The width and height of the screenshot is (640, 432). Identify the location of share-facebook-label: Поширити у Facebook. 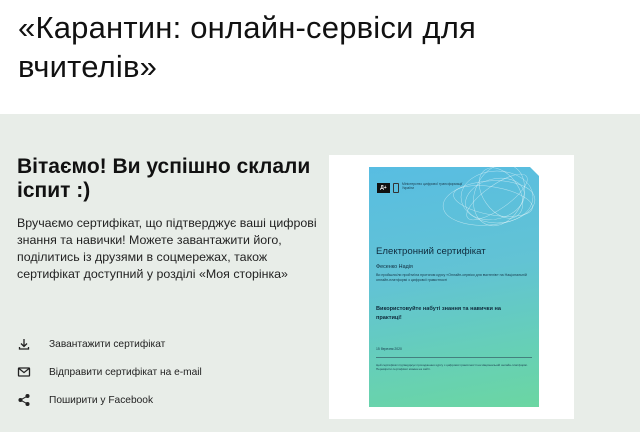
(101, 400).